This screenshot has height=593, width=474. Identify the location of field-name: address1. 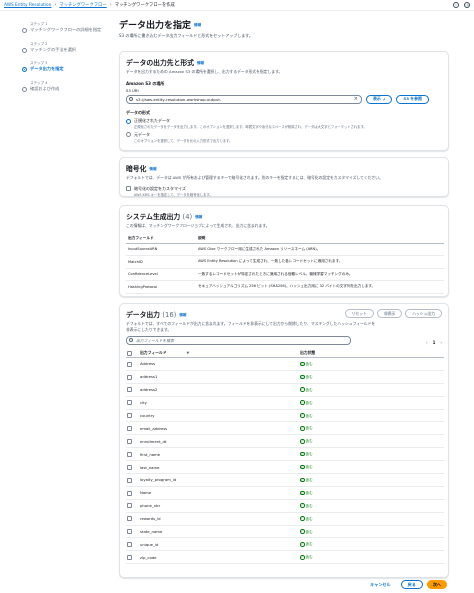
(220, 377).